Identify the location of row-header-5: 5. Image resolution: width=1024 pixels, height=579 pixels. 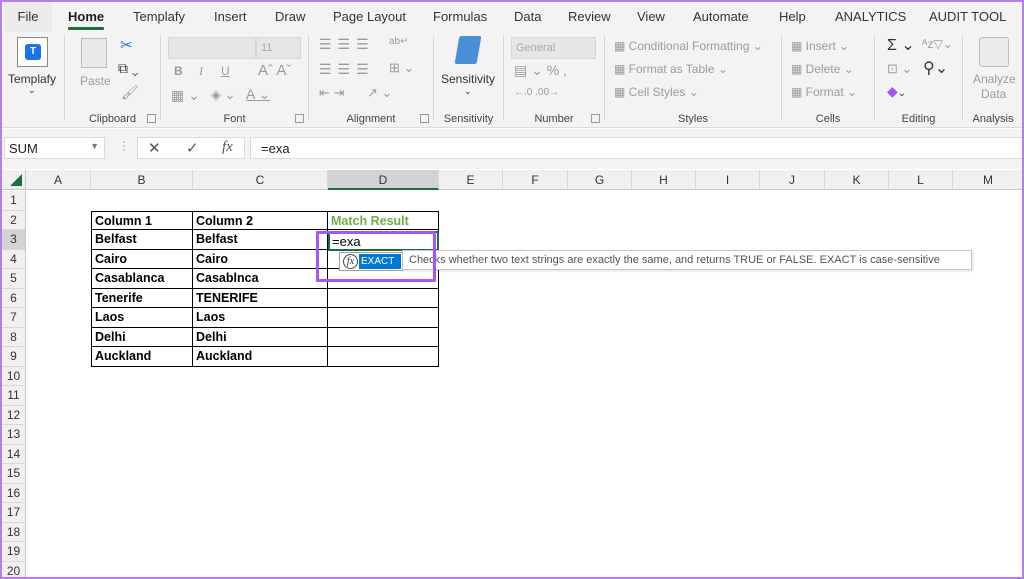
(14, 279).